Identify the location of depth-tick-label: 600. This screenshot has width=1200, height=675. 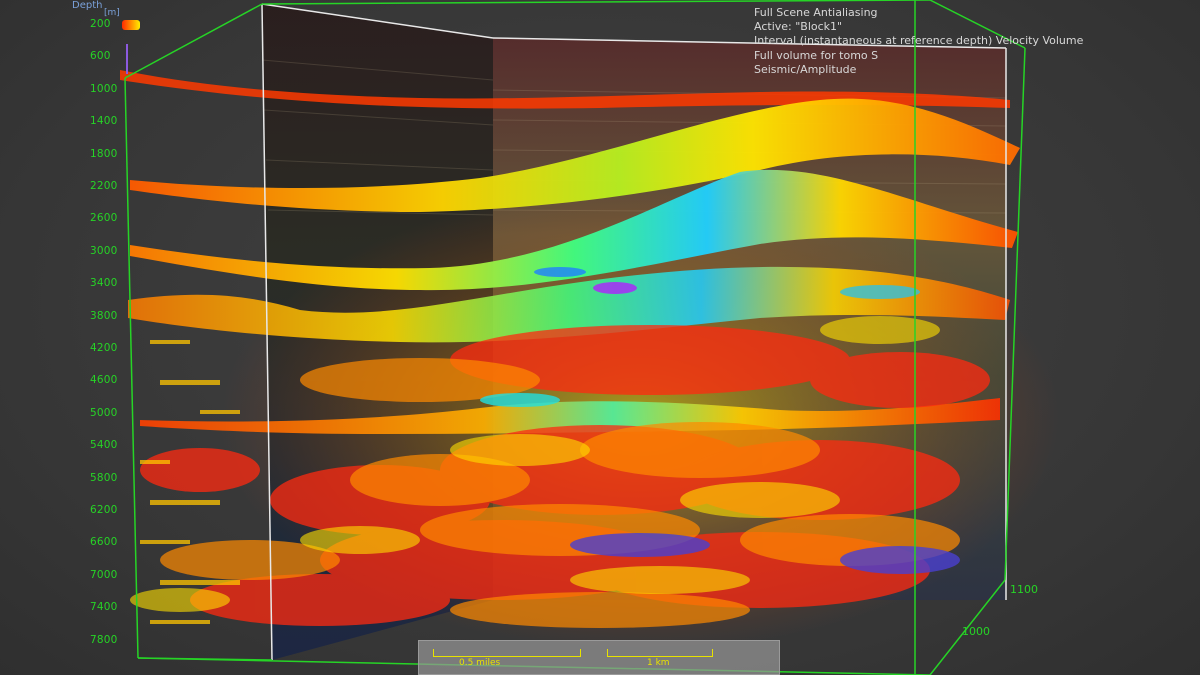
(100, 56).